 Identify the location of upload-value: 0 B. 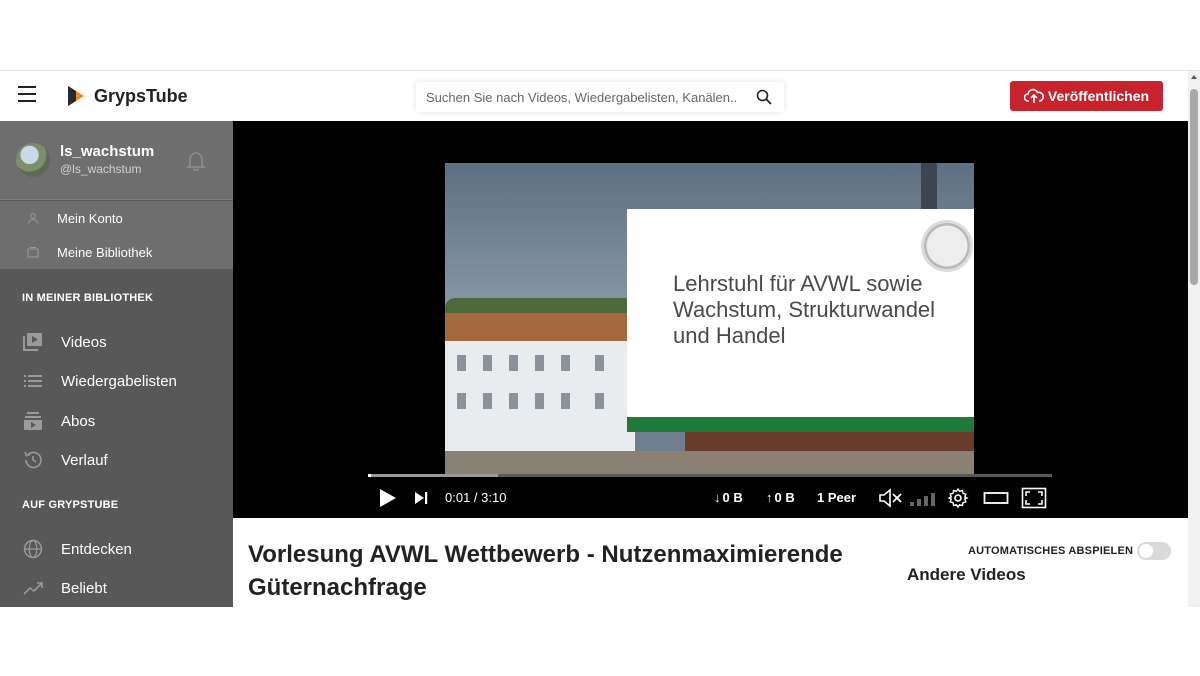
(784, 497).